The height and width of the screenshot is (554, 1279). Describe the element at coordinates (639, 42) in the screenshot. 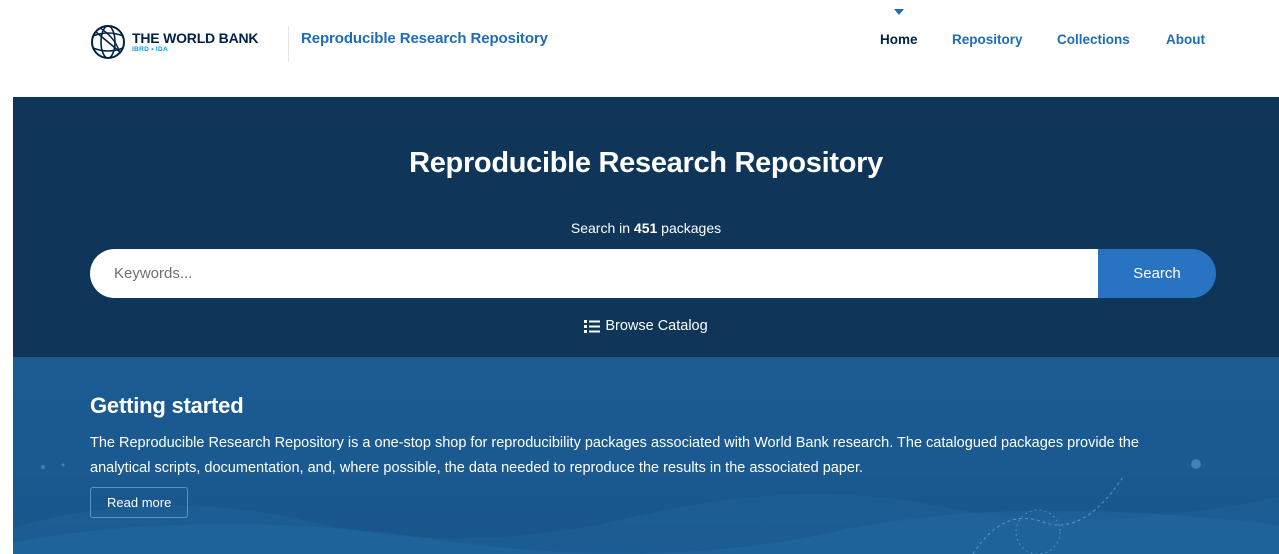

I see `main-nav: Home Repository Collections About` at that location.